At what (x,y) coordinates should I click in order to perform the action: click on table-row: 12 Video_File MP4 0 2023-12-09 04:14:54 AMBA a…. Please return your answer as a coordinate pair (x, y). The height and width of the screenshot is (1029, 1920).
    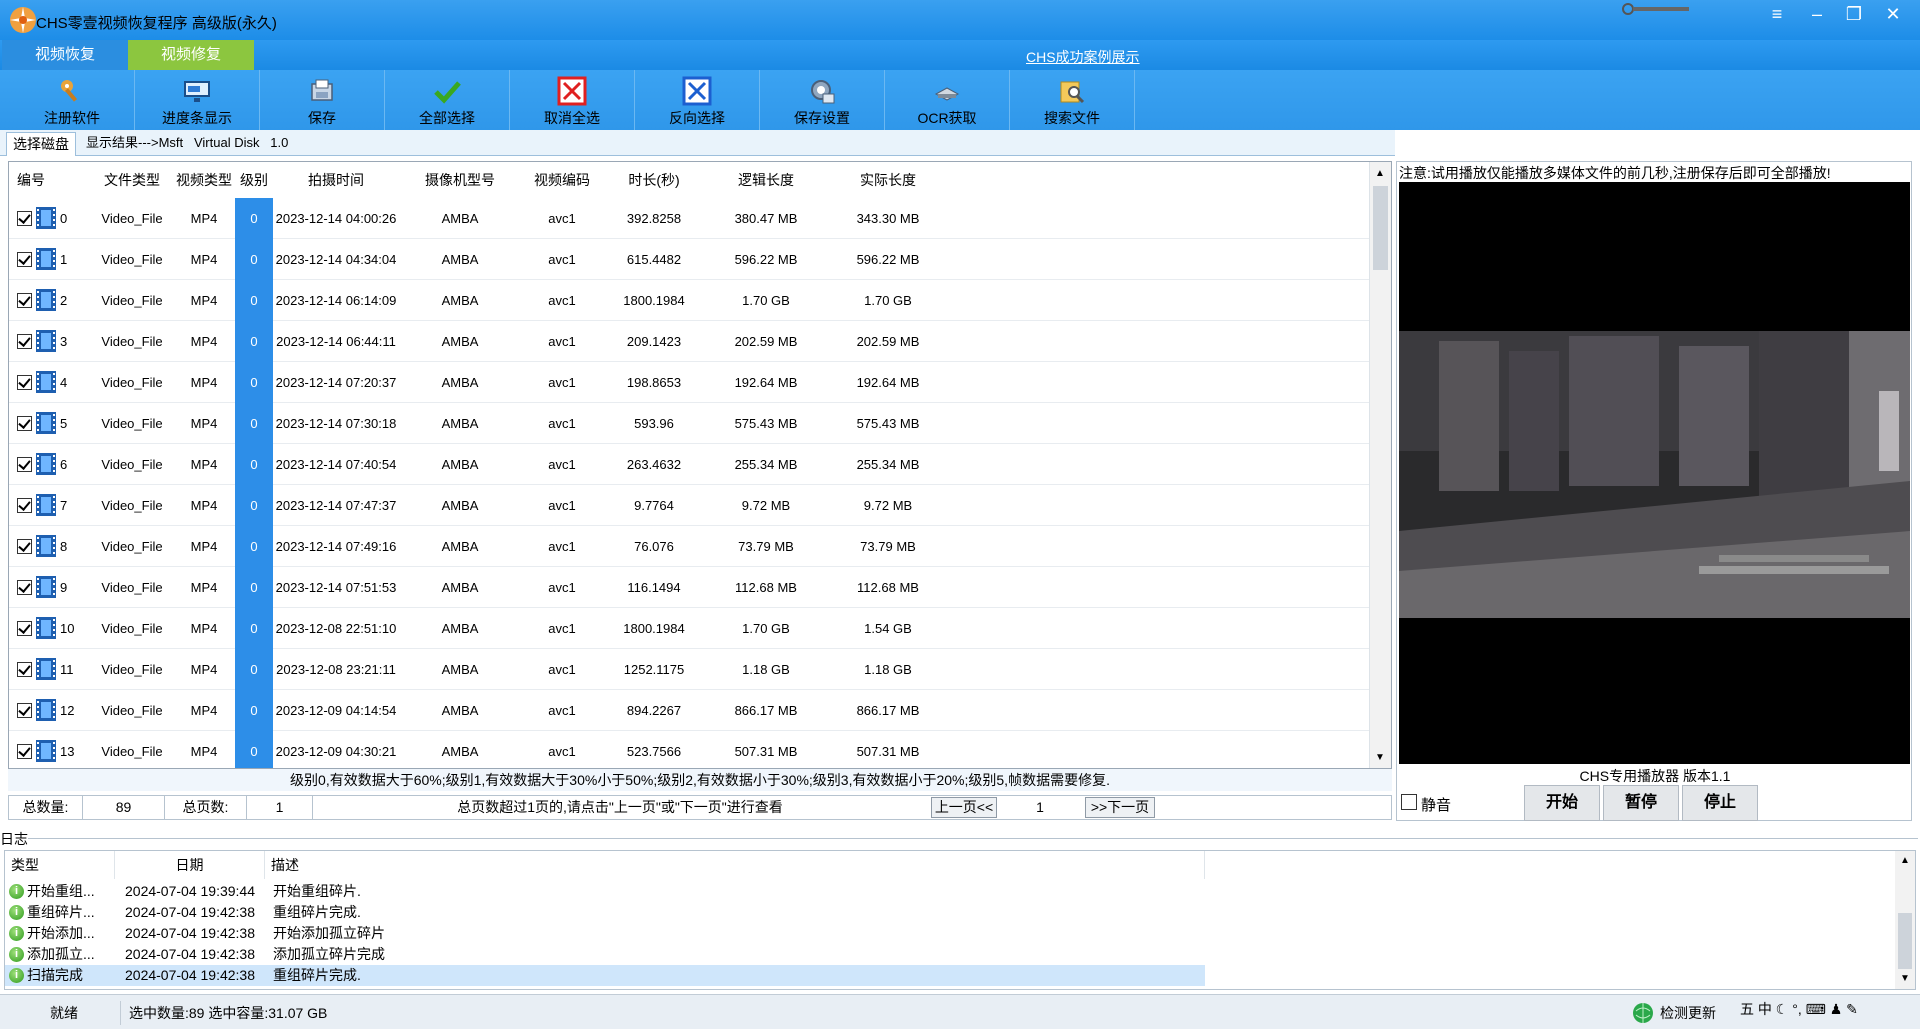
    Looking at the image, I should click on (689, 710).